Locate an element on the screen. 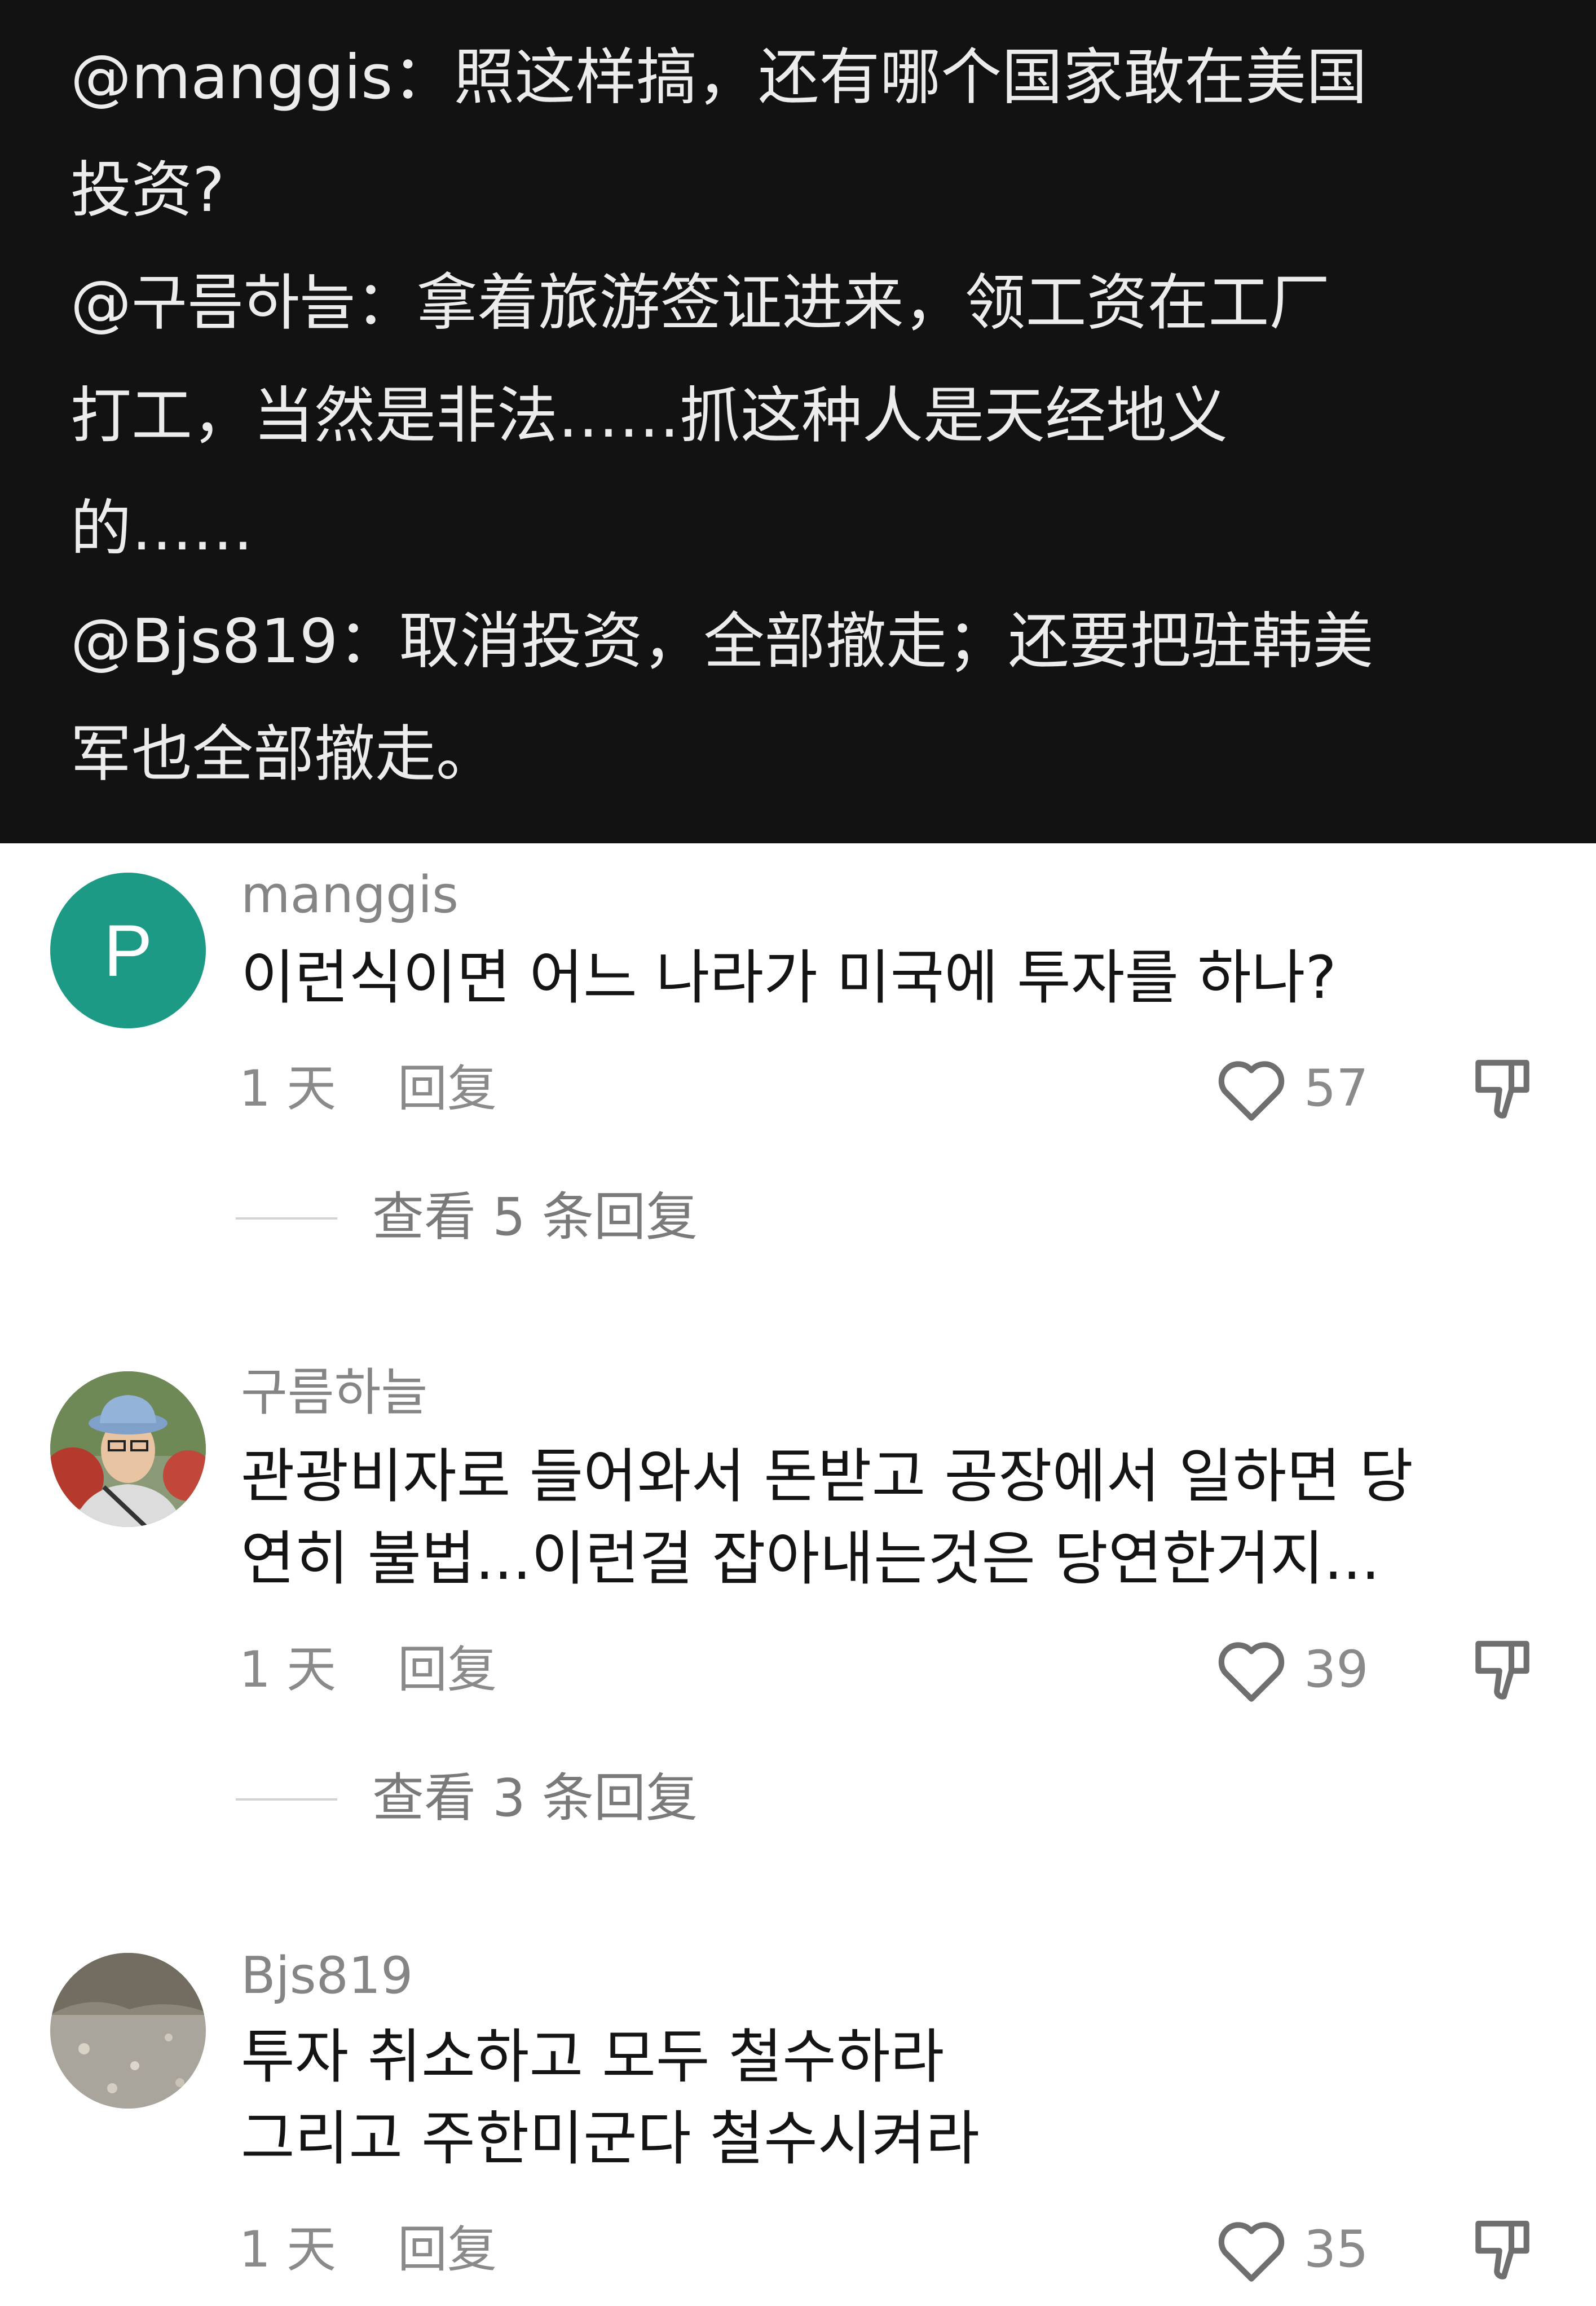 This screenshot has height=2306, width=1596. avatar-letter: P is located at coordinates (128, 950).